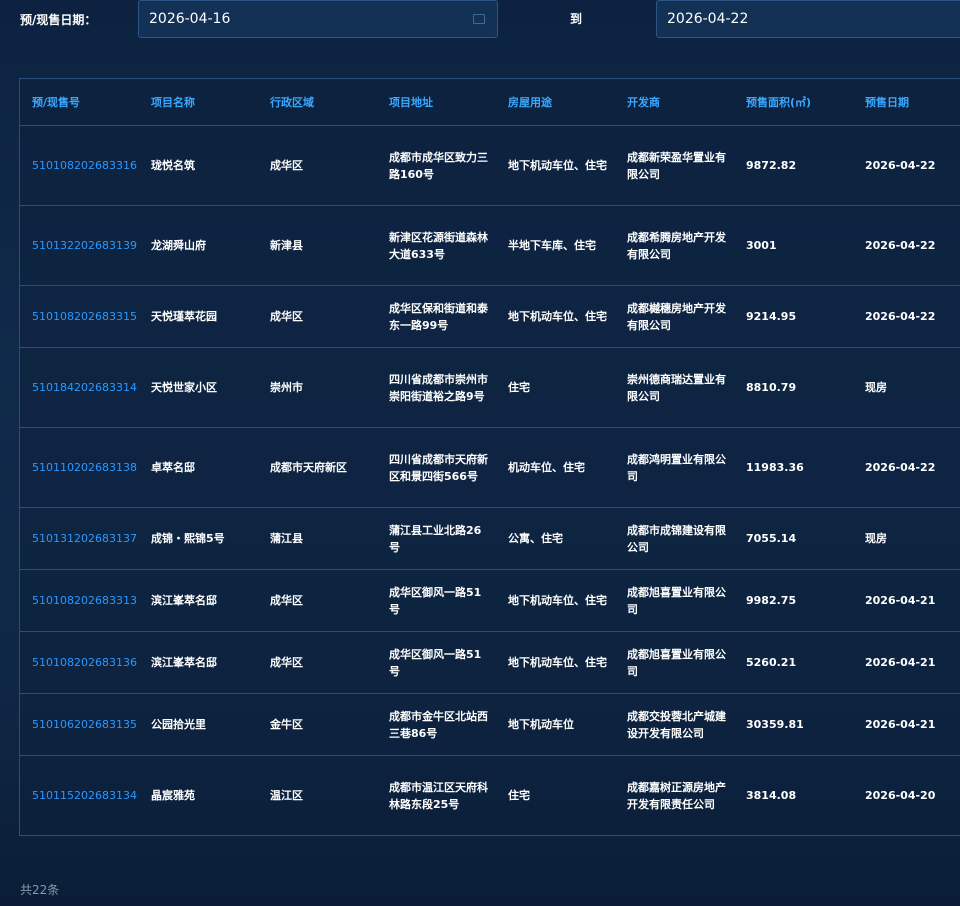 This screenshot has width=960, height=906. What do you see at coordinates (198, 316) in the screenshot?
I see `project-name: 天悦瑾萃花园` at bounding box center [198, 316].